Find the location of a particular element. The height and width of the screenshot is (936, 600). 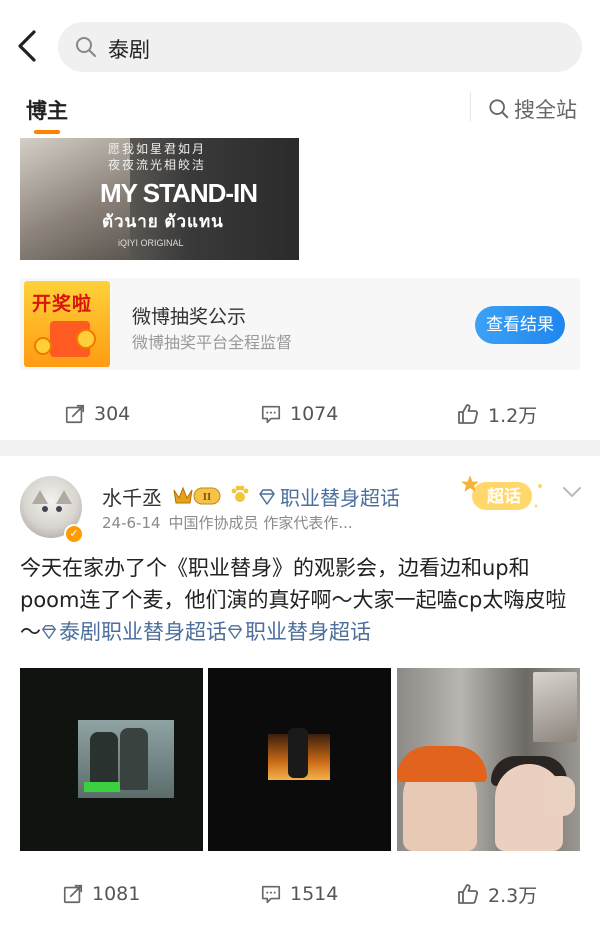

search-all-label: 搜全站 is located at coordinates (545, 110).